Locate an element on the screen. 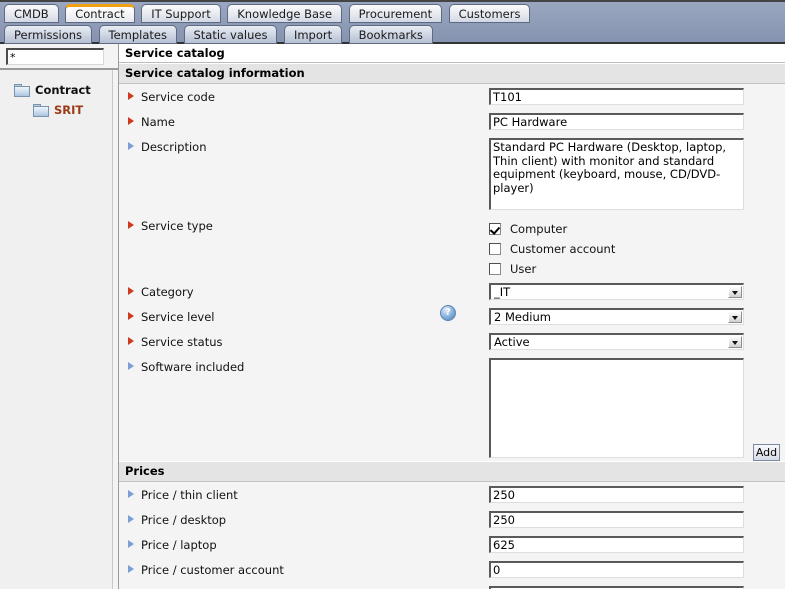  field-label-name: Name is located at coordinates (304, 119).